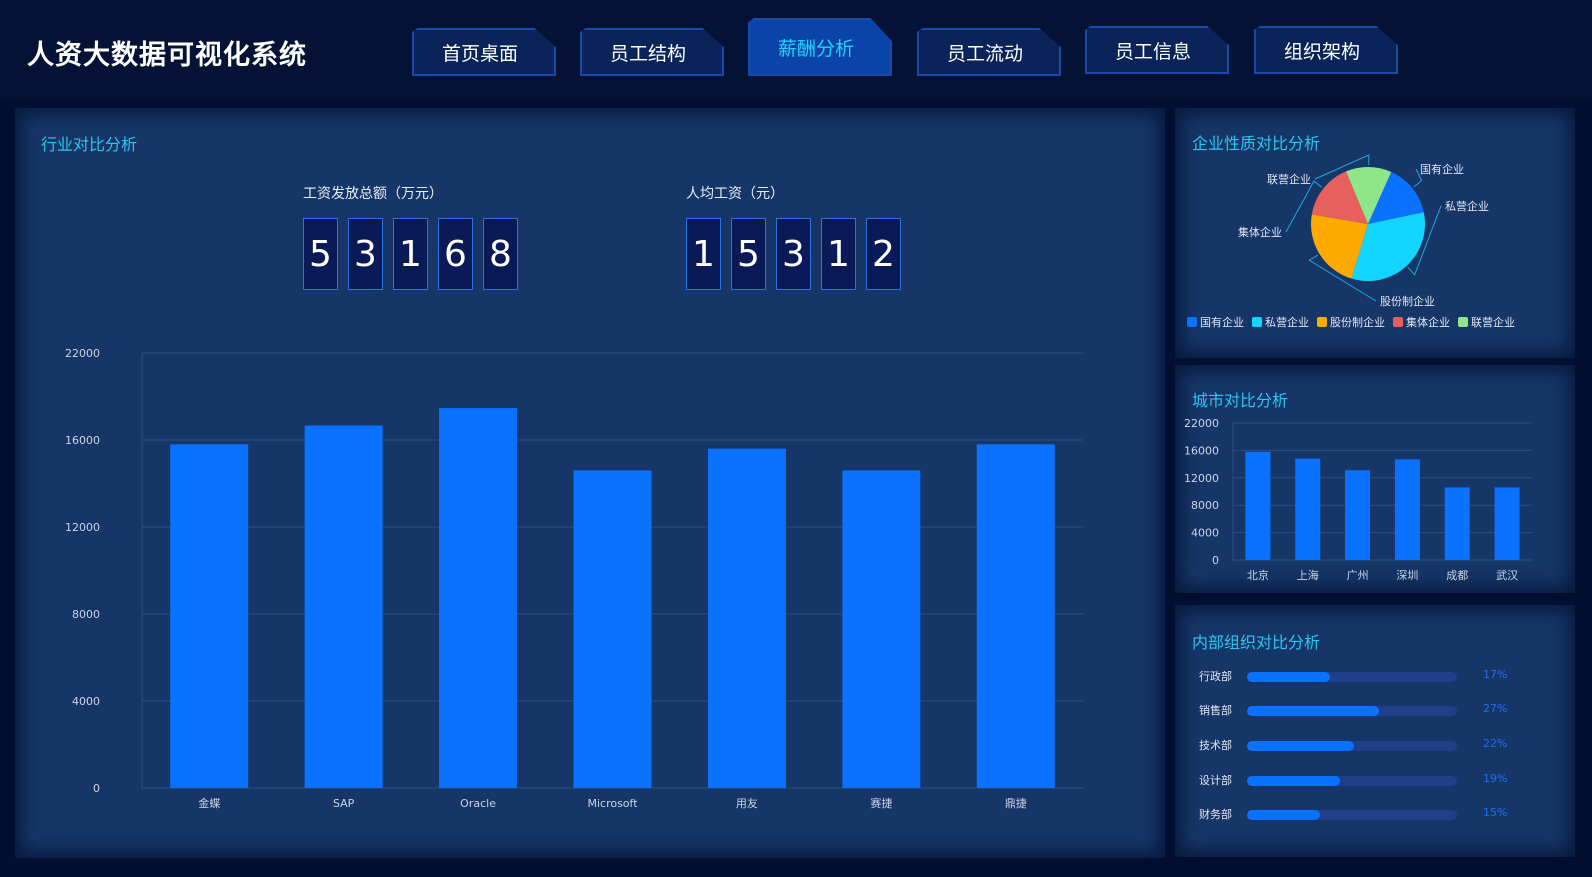 The width and height of the screenshot is (1592, 877). I want to click on x-tick-label: 金蝶, so click(209, 803).